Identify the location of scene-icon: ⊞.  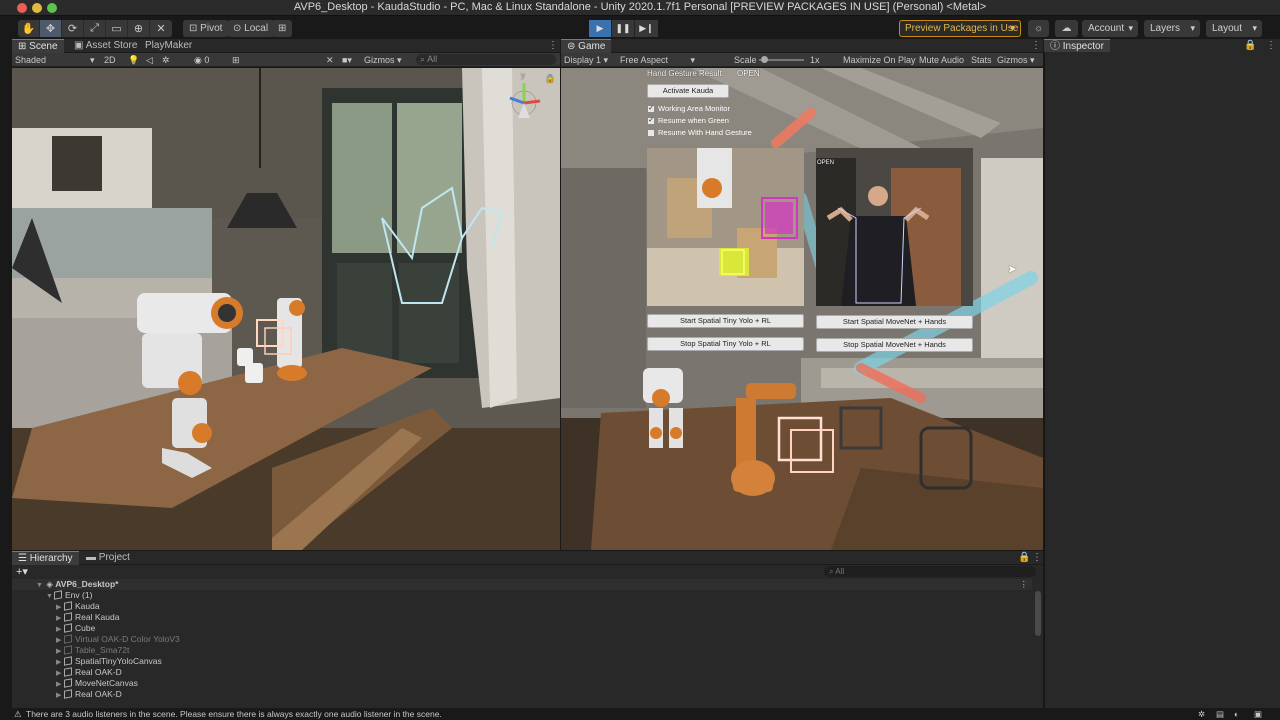
(22, 46).